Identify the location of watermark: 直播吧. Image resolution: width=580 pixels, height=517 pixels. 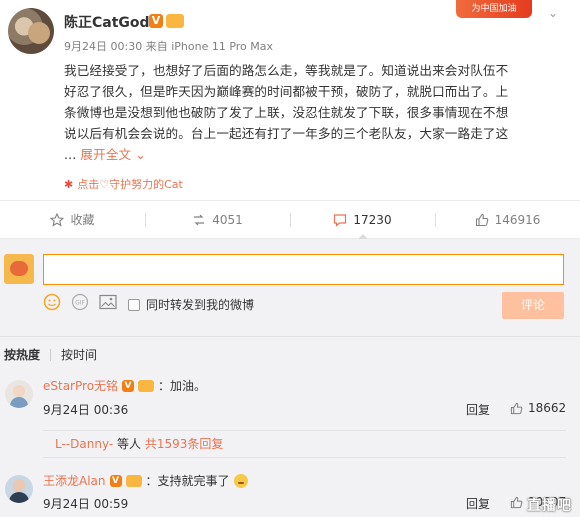
(549, 506).